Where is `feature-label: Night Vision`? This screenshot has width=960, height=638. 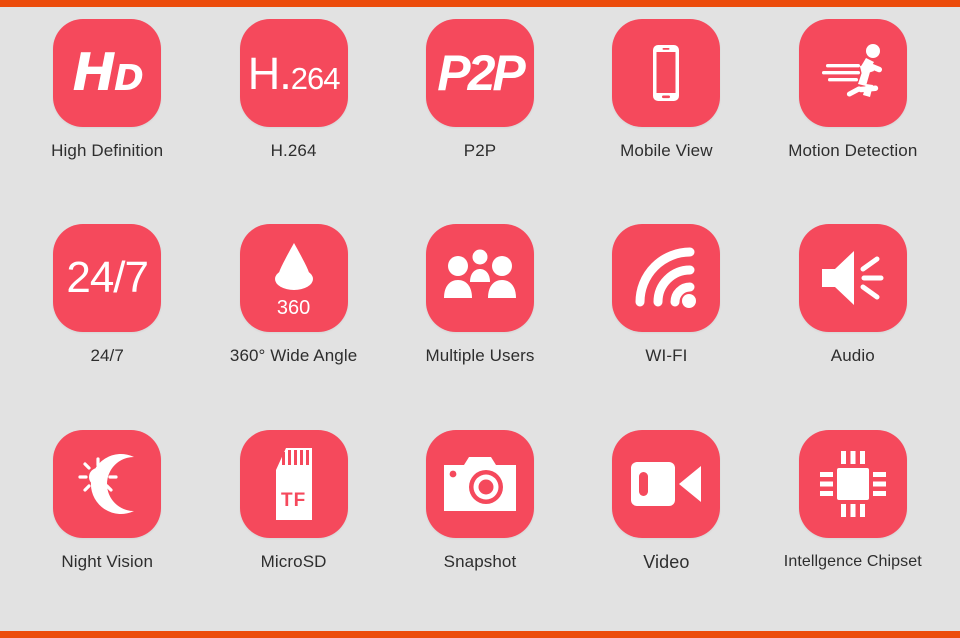 feature-label: Night Vision is located at coordinates (107, 561).